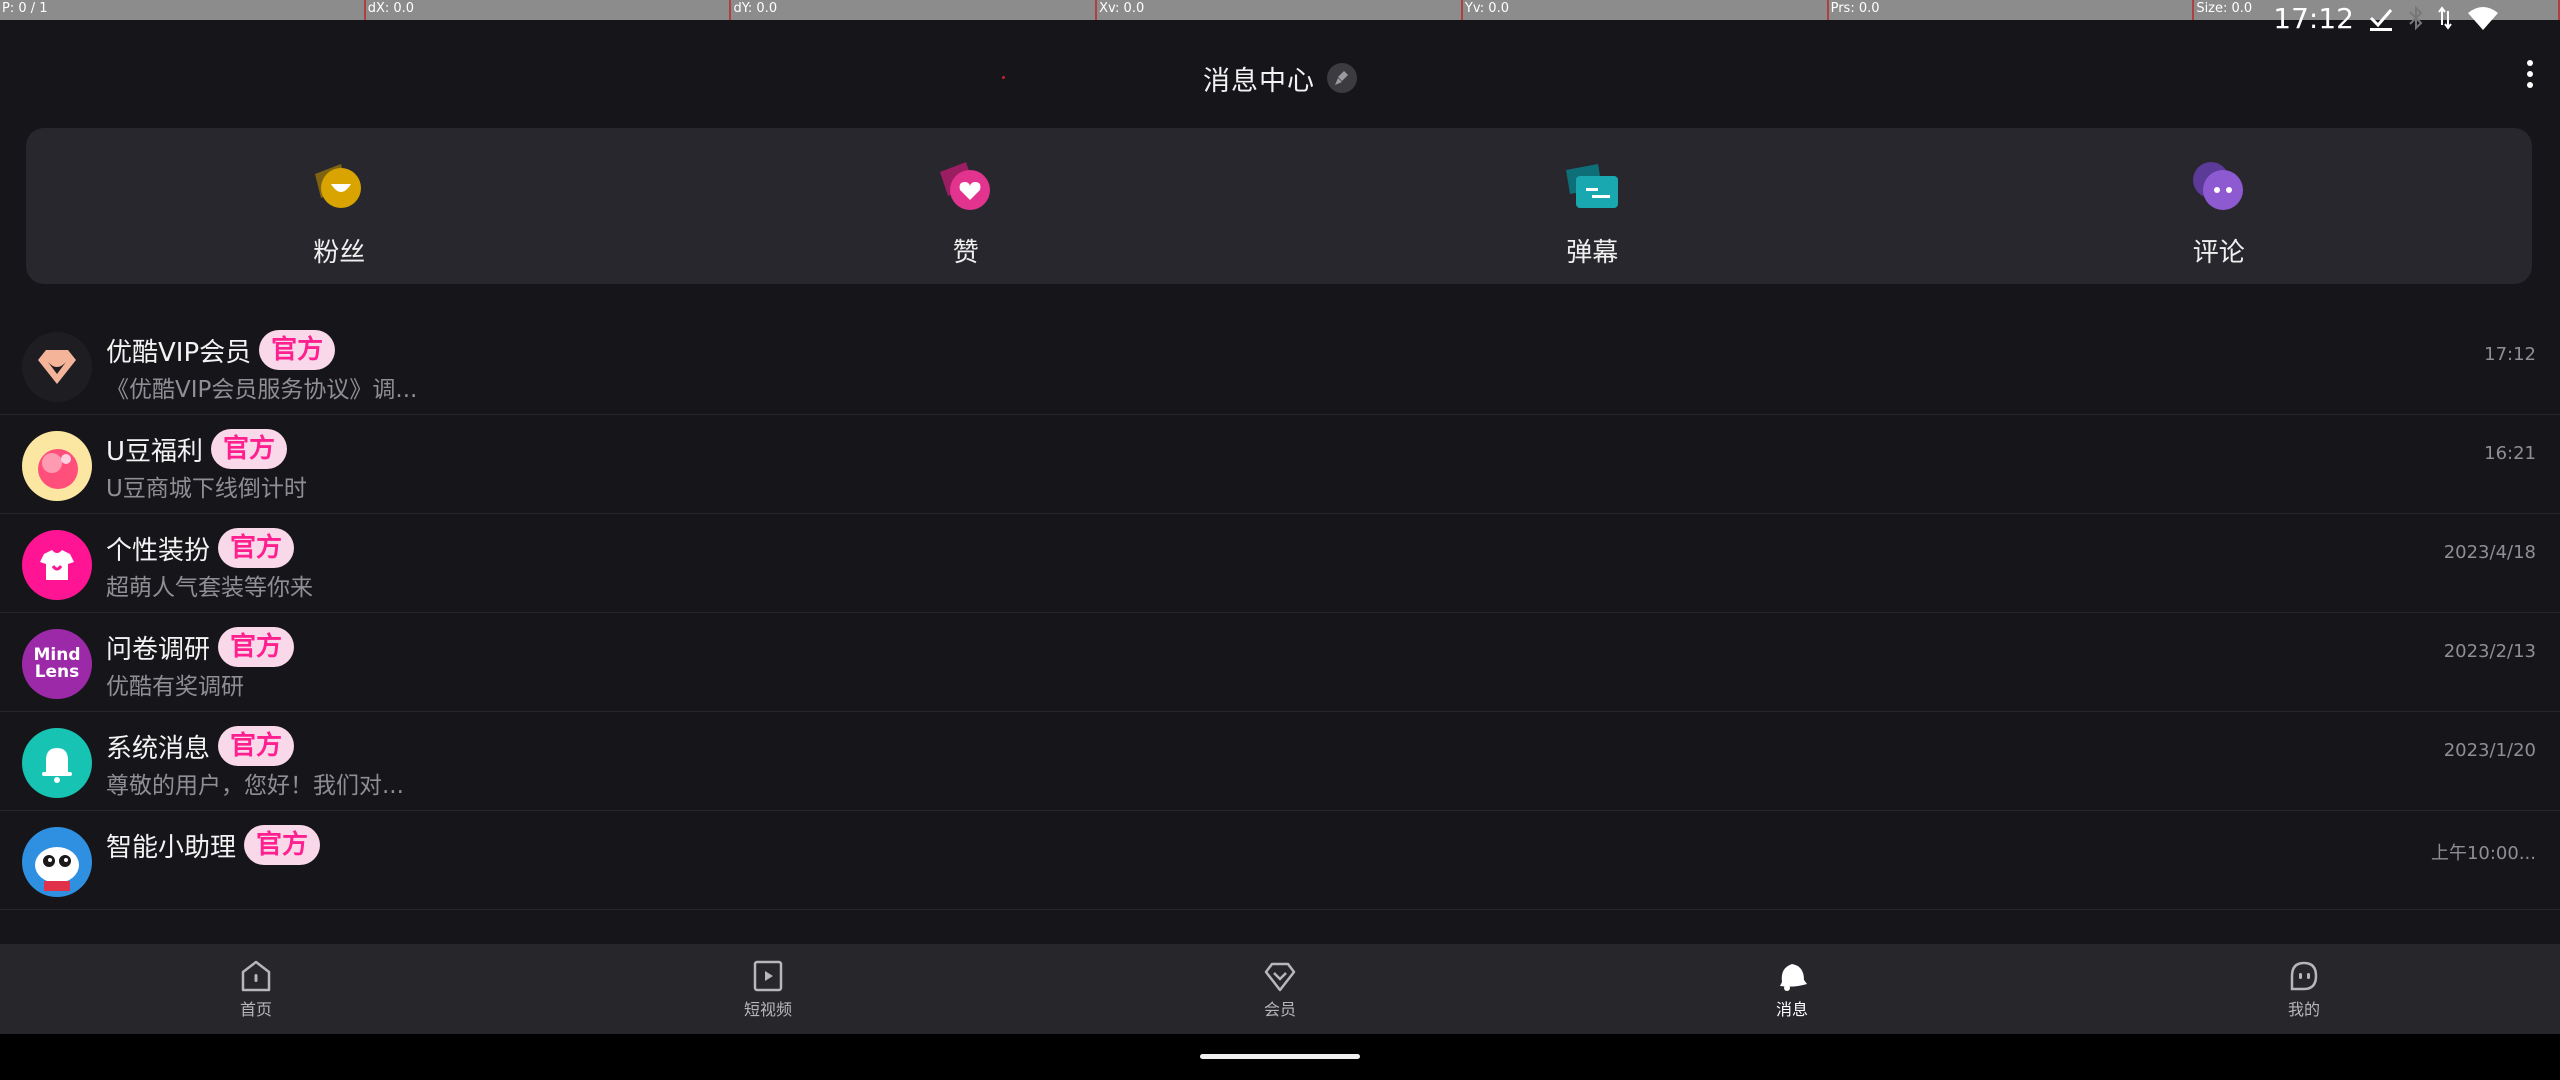  Describe the element at coordinates (2303, 1009) in the screenshot. I see `tab-label: 我的` at that location.